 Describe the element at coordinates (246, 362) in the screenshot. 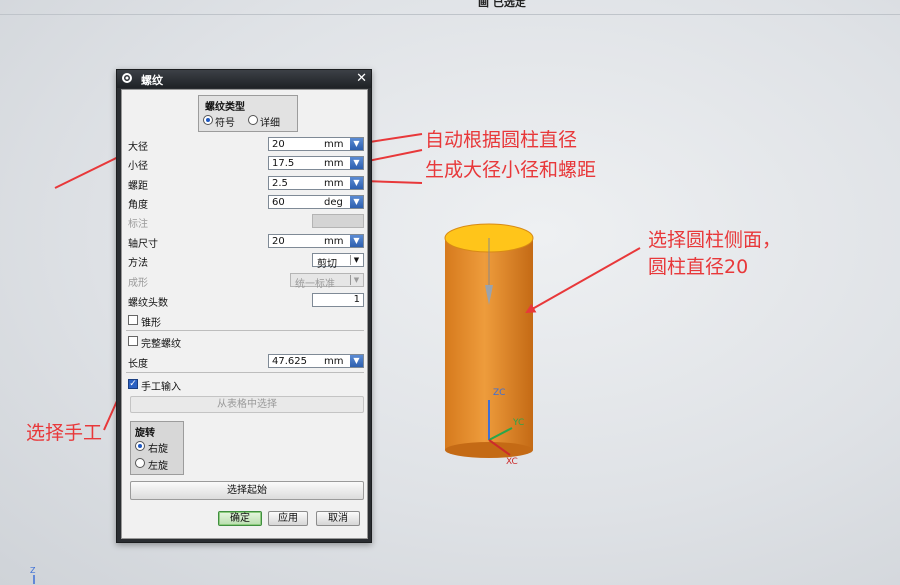

I see `length-row: 长度 47.625 mm ▼` at that location.